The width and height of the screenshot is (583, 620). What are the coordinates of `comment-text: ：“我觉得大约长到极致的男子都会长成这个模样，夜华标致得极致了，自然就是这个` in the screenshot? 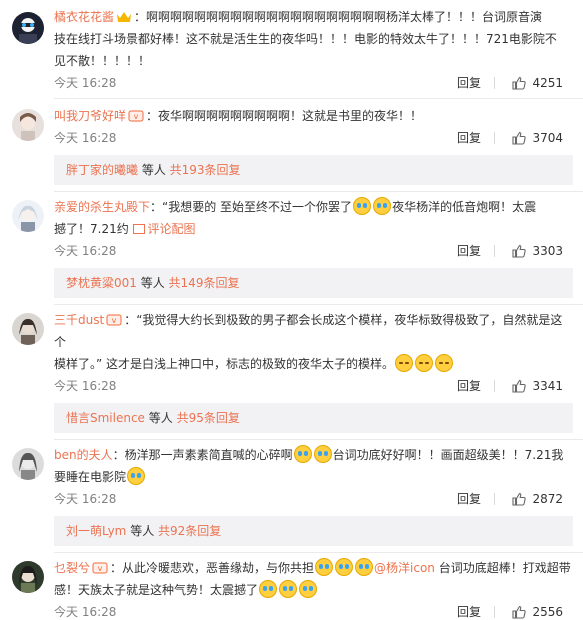 It's located at (308, 331).